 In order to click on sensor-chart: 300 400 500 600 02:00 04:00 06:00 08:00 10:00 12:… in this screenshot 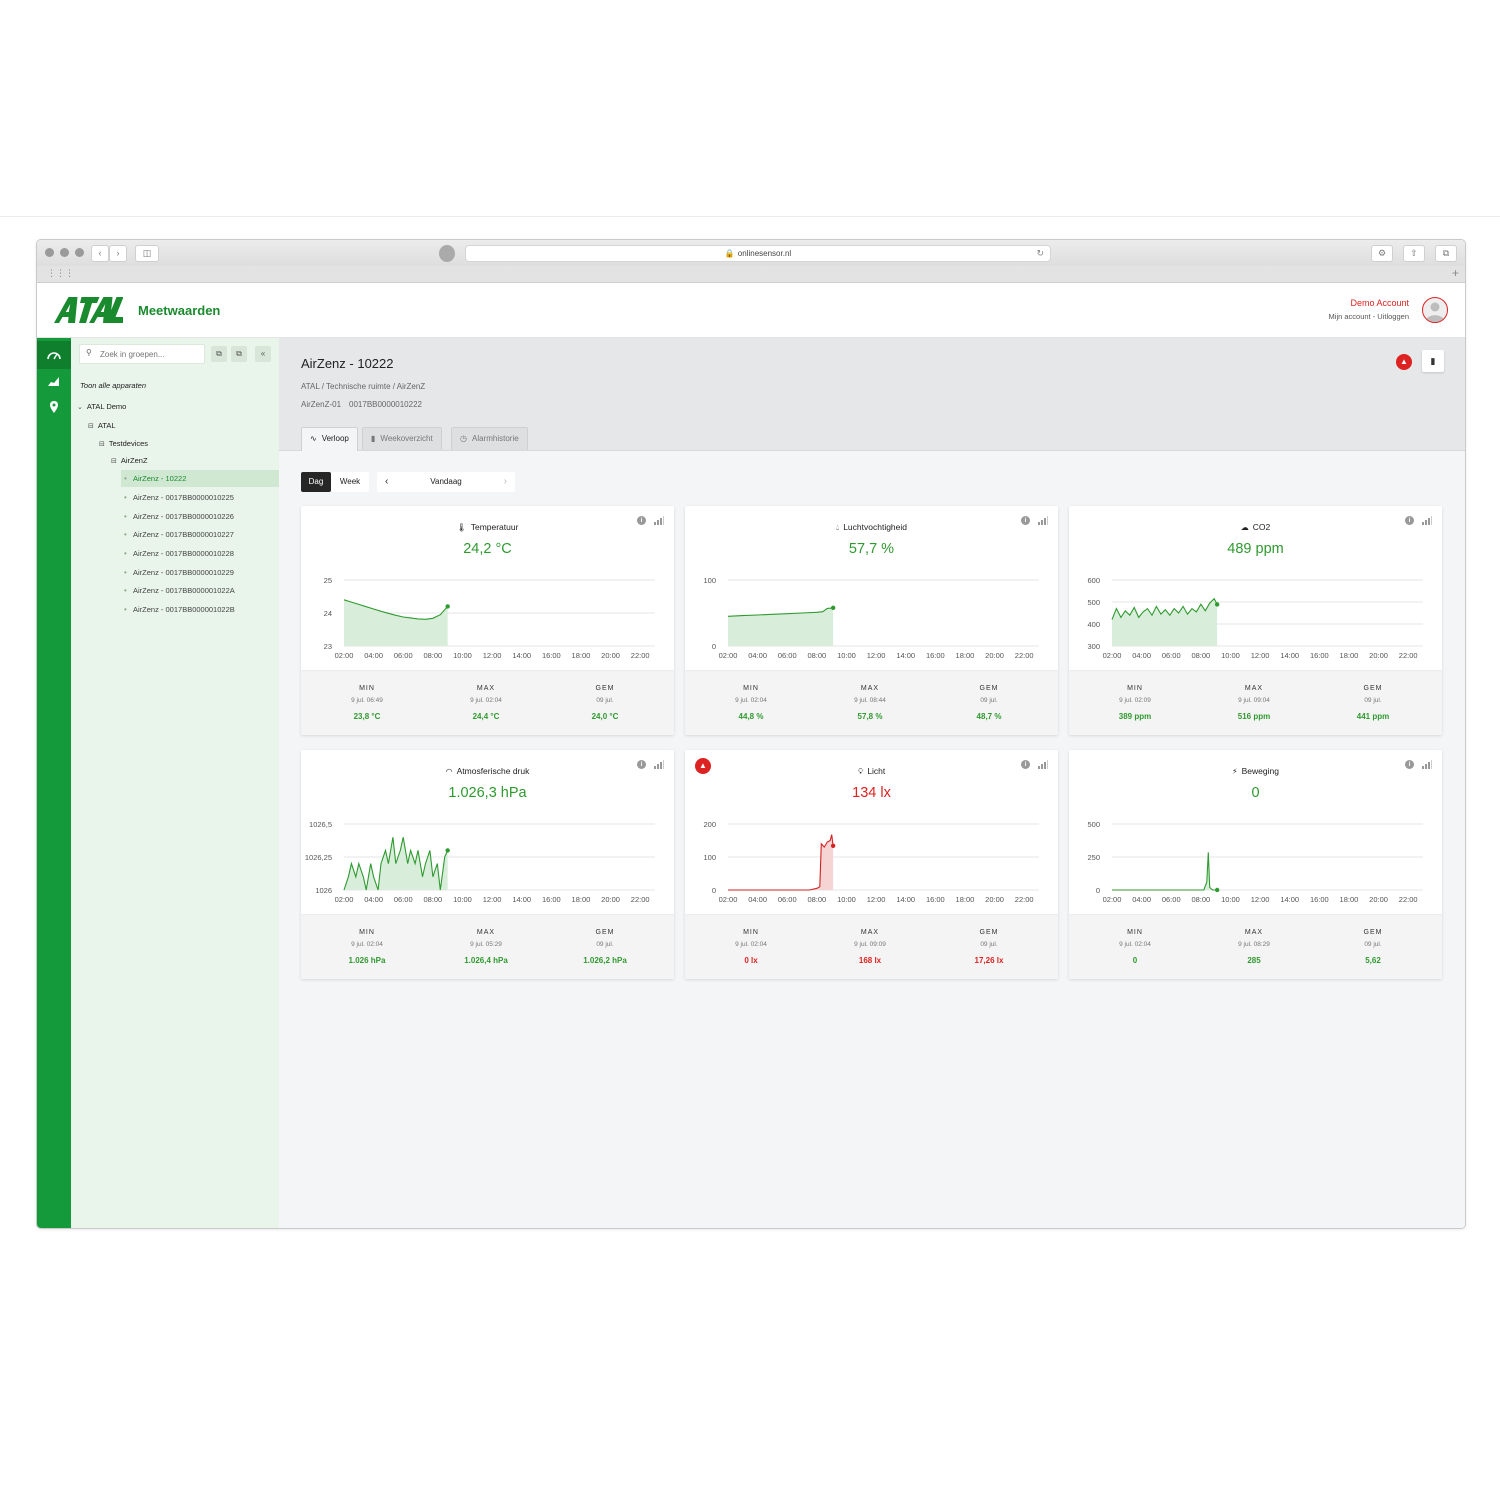, I will do `click(1255, 620)`.